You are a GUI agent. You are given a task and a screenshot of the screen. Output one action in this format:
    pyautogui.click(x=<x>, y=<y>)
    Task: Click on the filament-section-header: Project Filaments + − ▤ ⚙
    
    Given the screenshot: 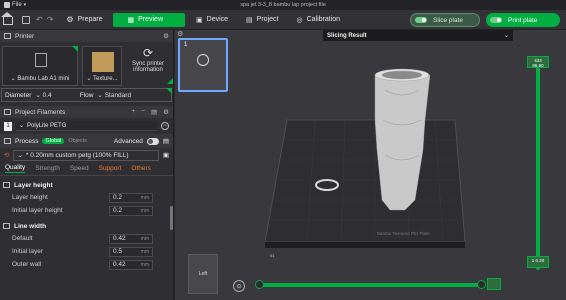 What is the action you would take?
    pyautogui.click(x=86, y=112)
    